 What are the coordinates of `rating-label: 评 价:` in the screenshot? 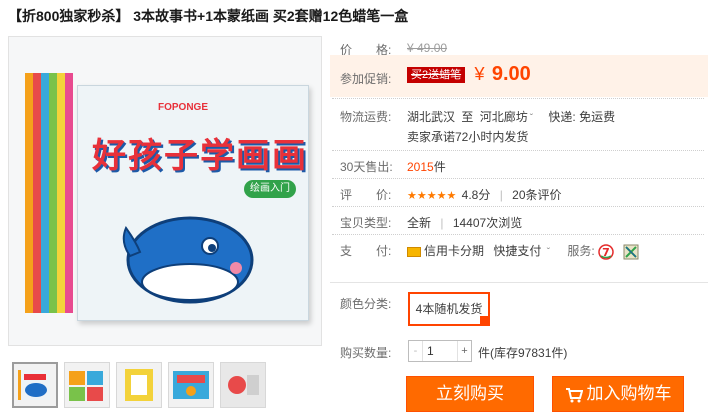 It's located at (366, 195).